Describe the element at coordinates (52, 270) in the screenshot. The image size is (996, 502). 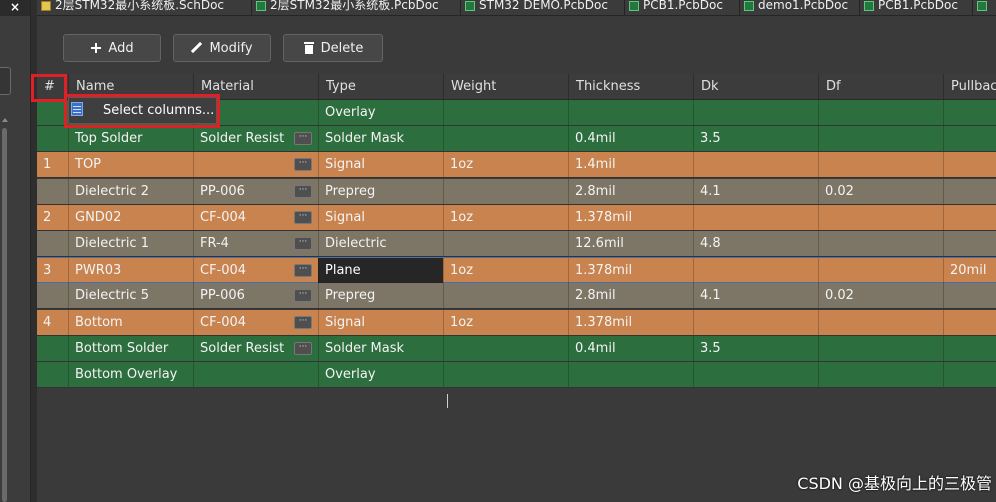
I see `cell-num: 3` at that location.